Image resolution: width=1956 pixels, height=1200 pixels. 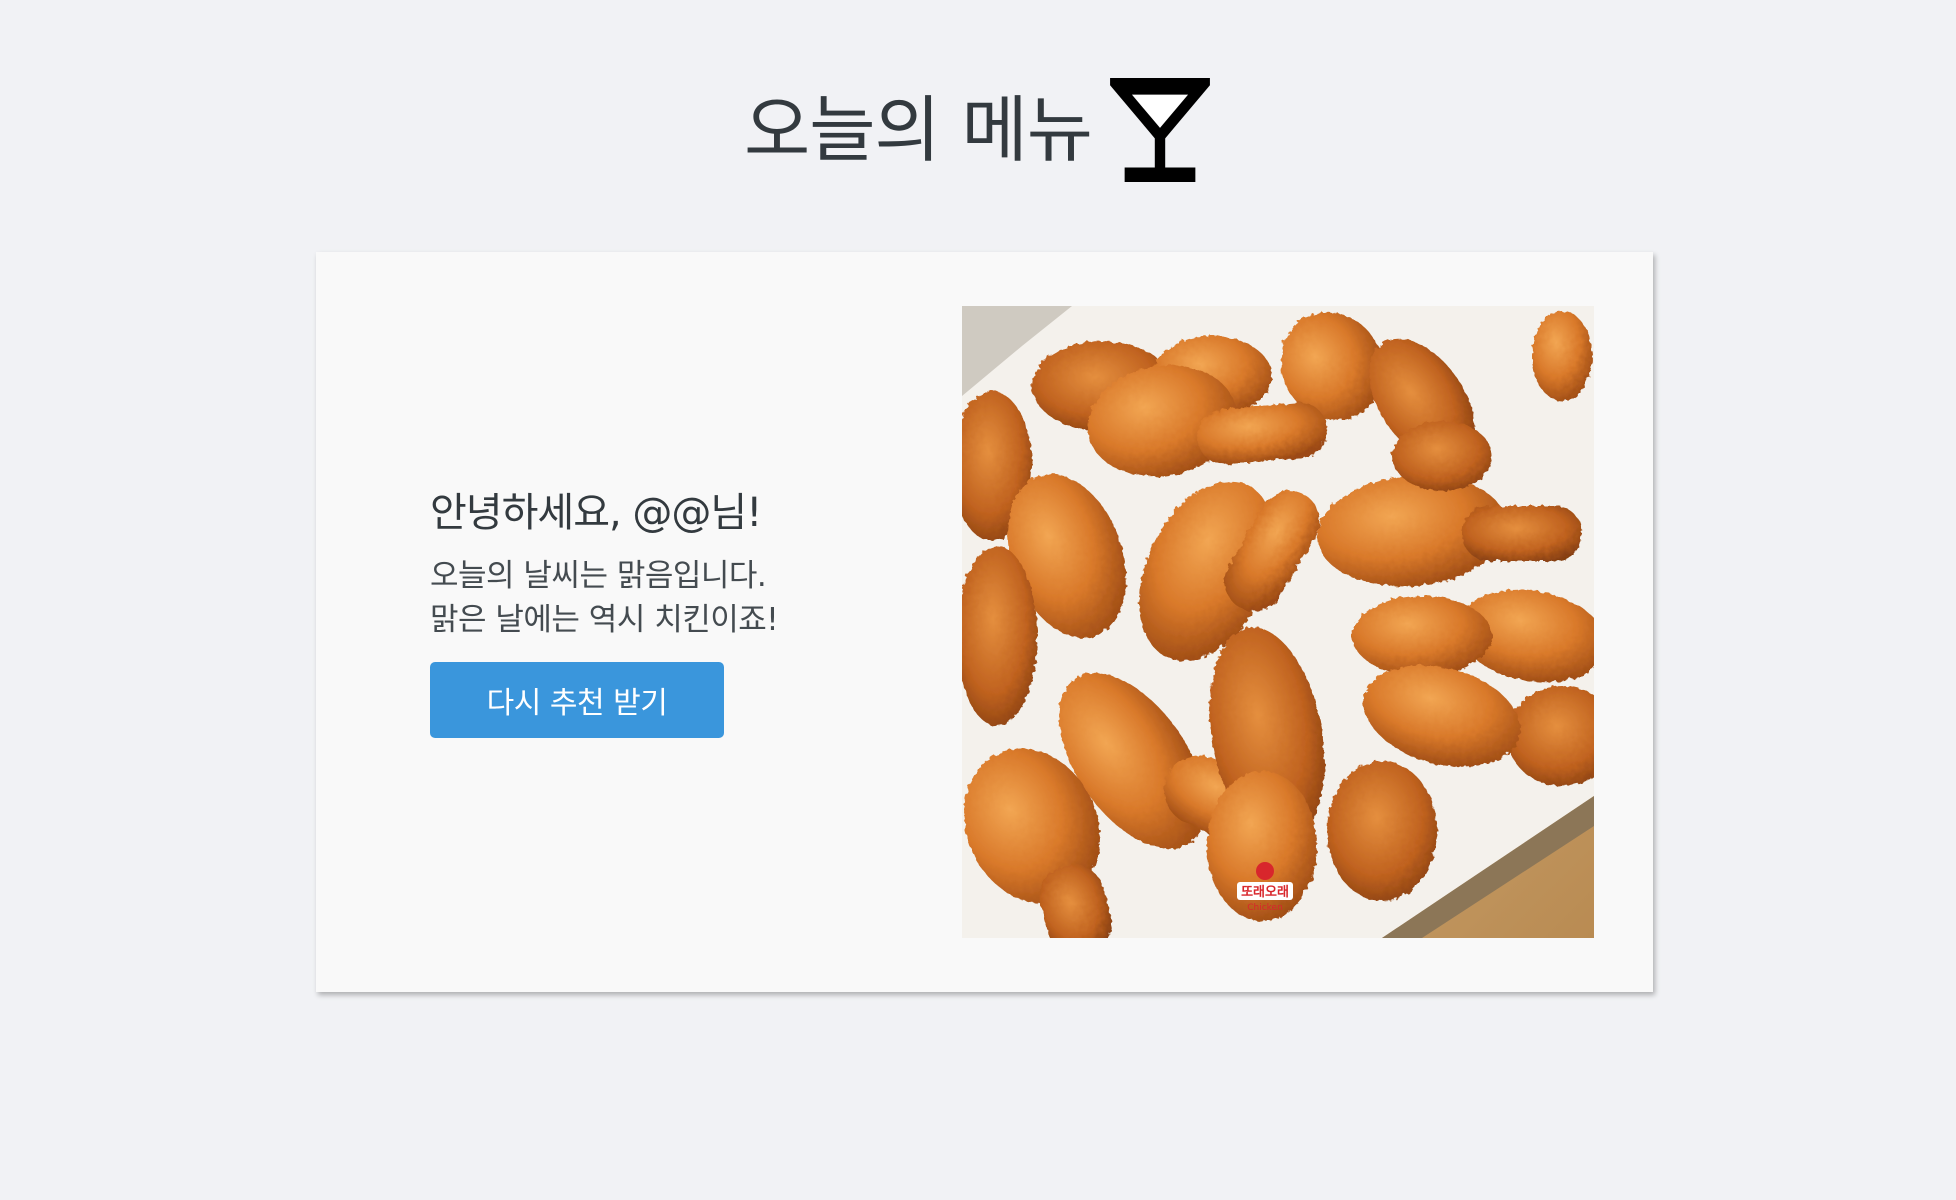 I want to click on header-inner: 오늘의 메뉴, so click(x=978, y=130).